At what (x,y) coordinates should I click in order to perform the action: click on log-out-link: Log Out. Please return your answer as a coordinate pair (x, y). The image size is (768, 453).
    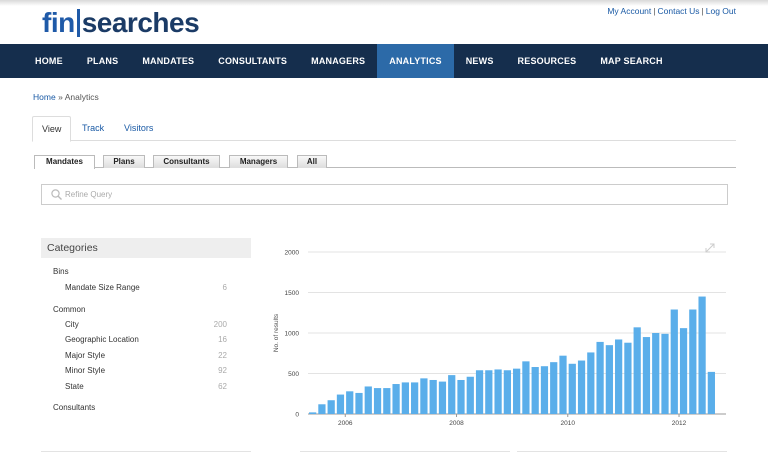
    Looking at the image, I should click on (721, 11).